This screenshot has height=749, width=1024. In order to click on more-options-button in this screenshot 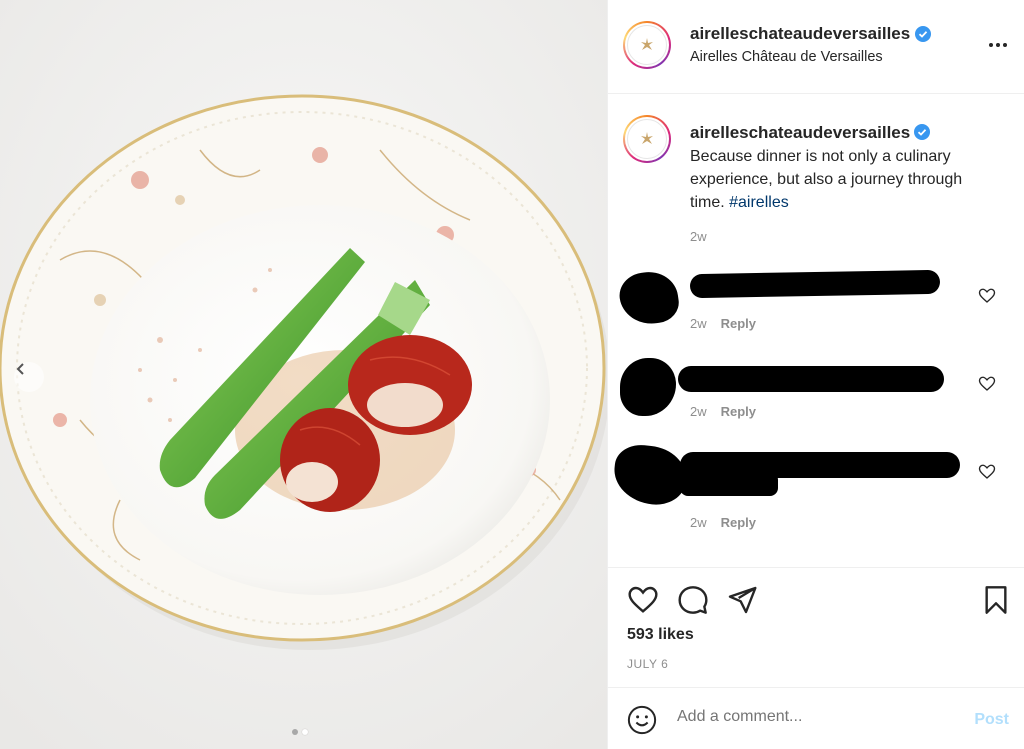, I will do `click(998, 42)`.